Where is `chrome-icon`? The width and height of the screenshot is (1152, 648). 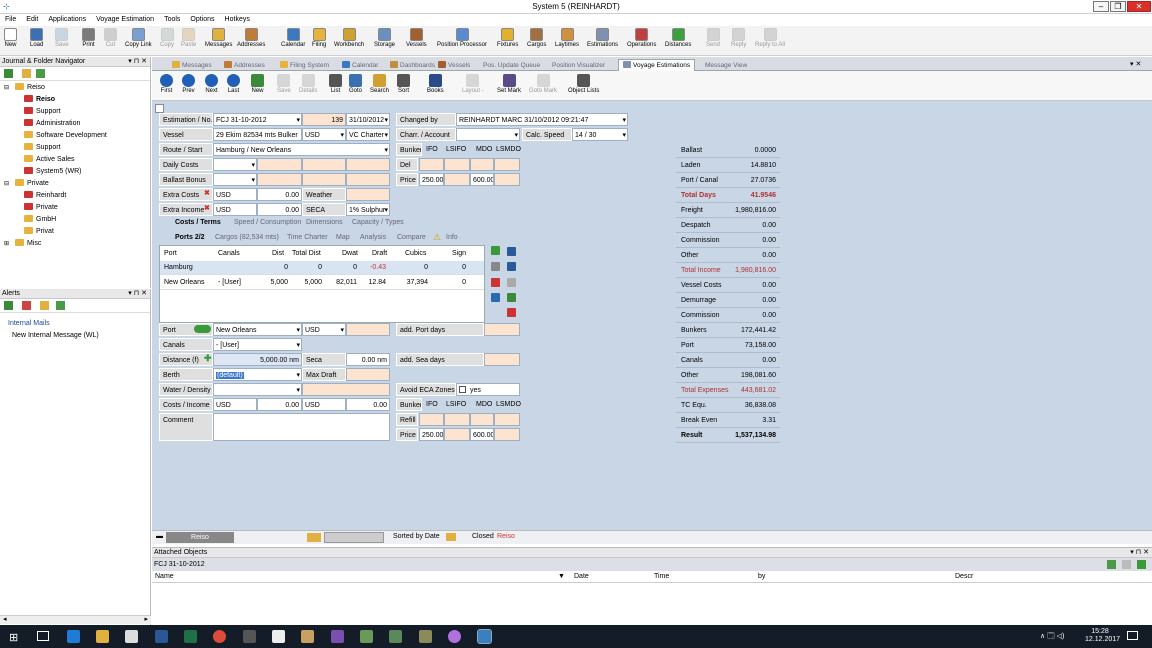 chrome-icon is located at coordinates (219, 636).